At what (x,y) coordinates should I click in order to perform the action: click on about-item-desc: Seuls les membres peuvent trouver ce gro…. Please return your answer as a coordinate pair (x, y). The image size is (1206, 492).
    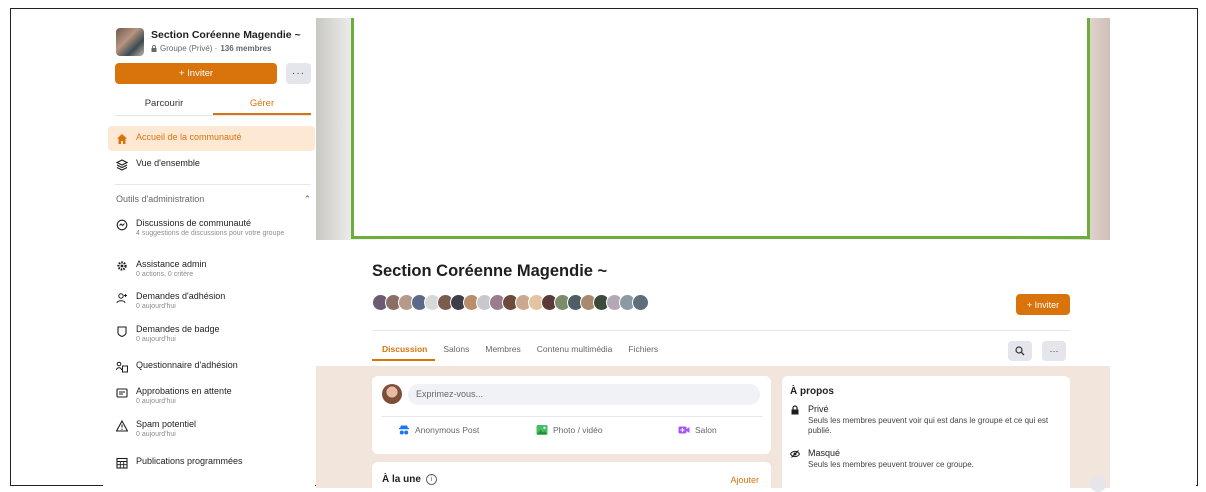
    Looking at the image, I should click on (891, 464).